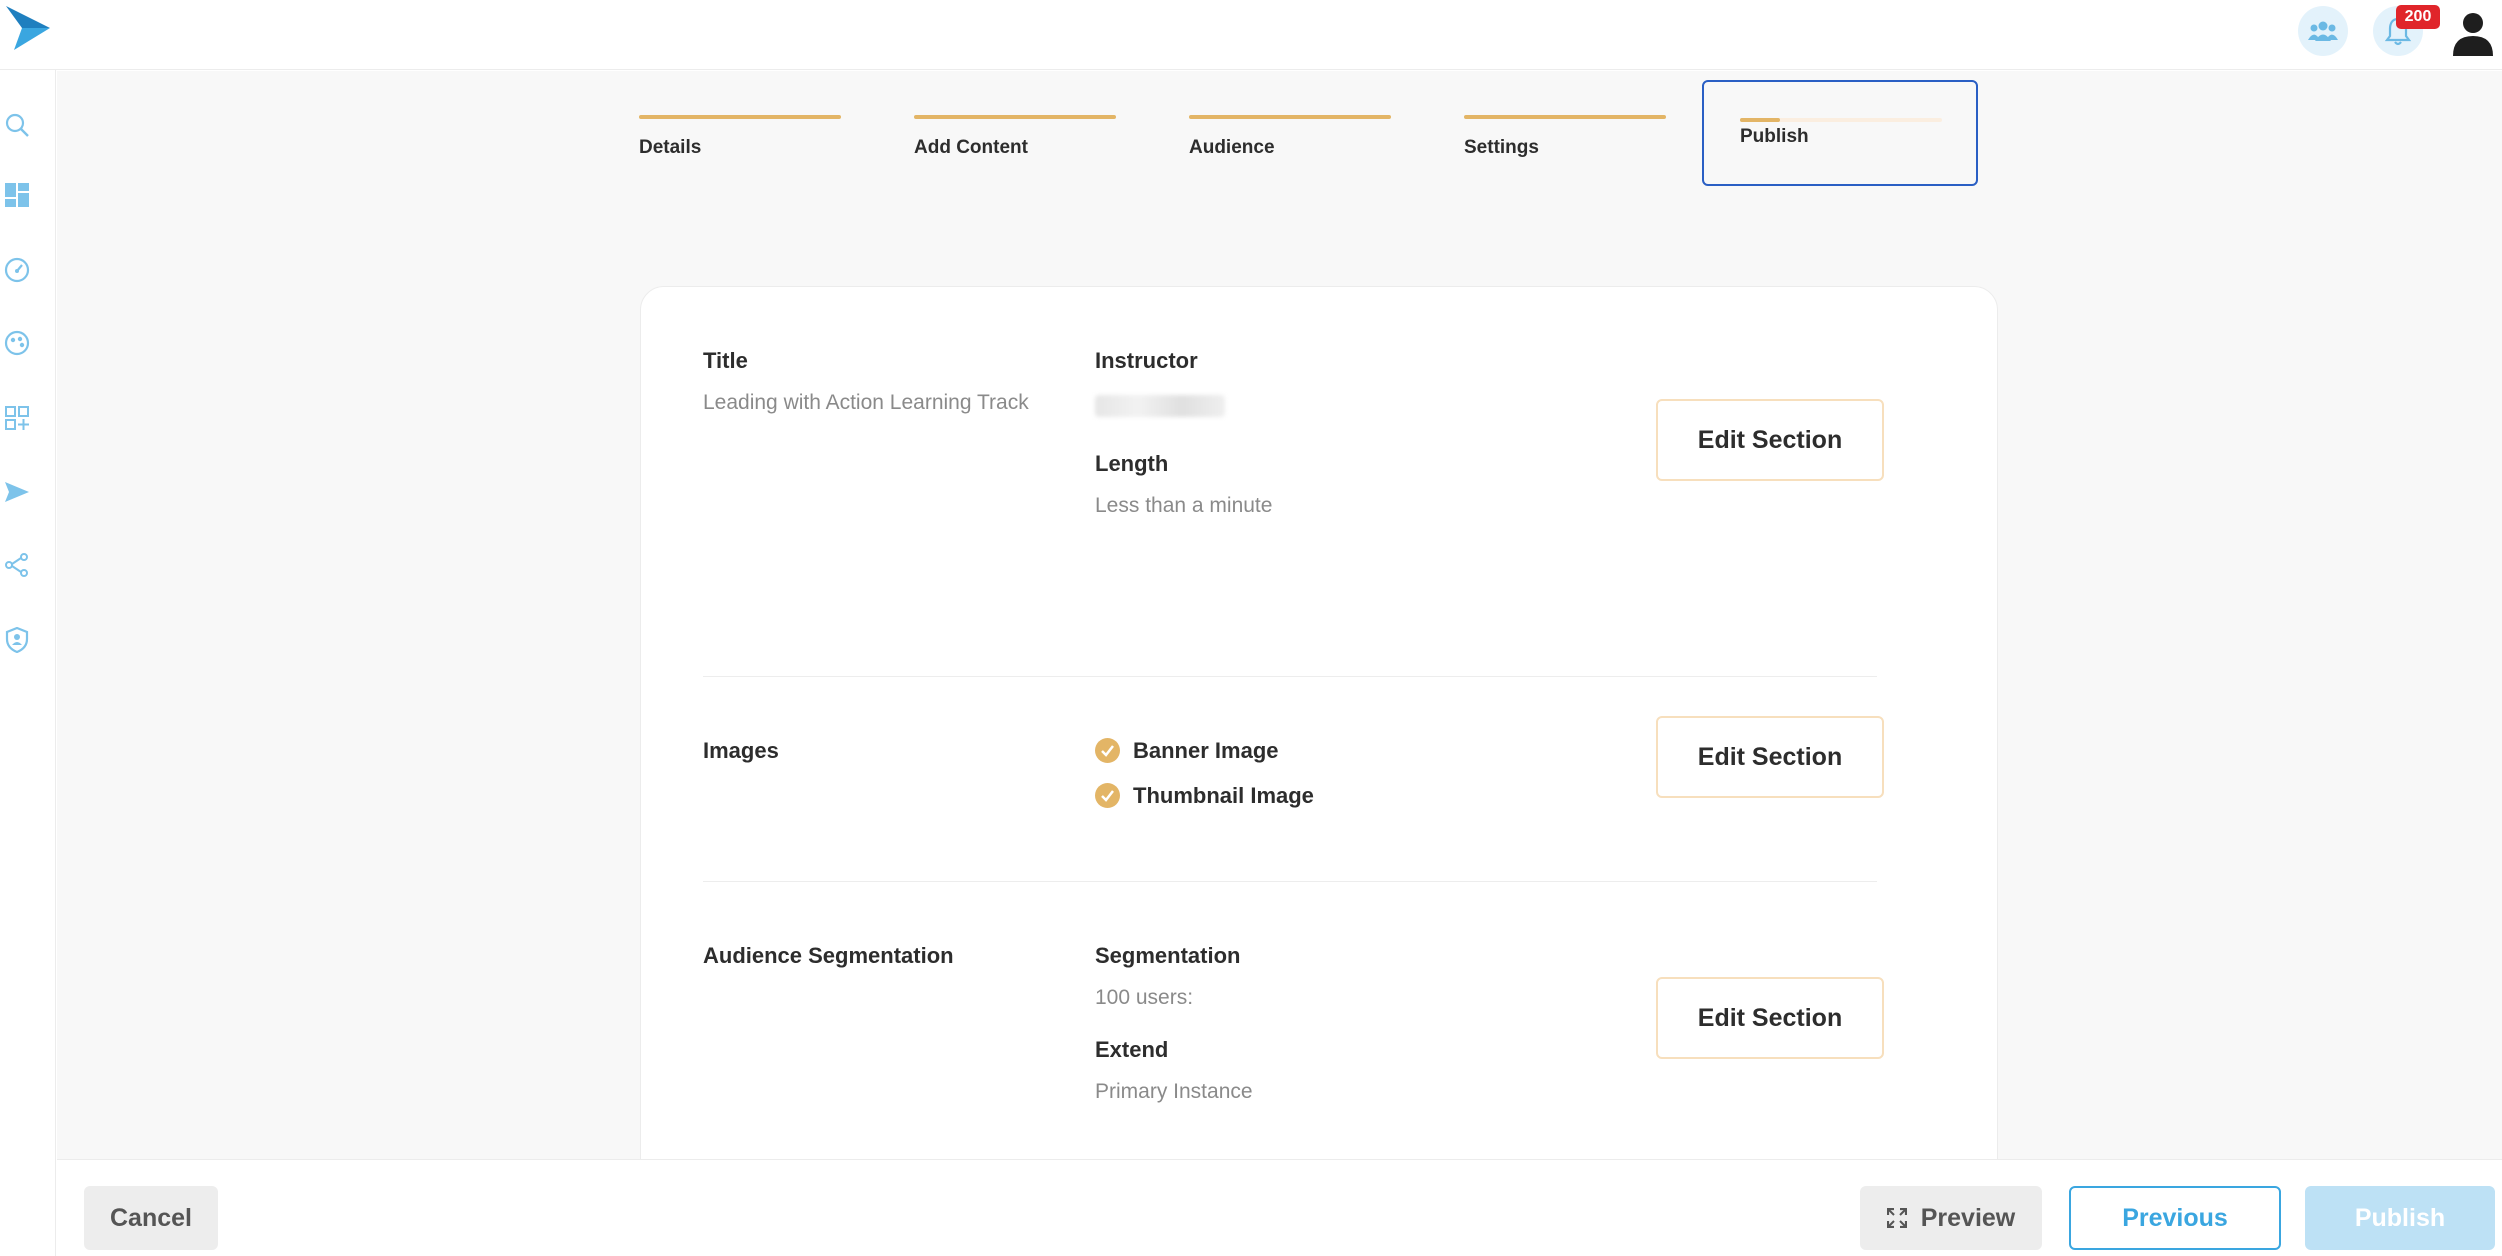 The width and height of the screenshot is (2502, 1256). I want to click on step-label: Add Content, so click(971, 147).